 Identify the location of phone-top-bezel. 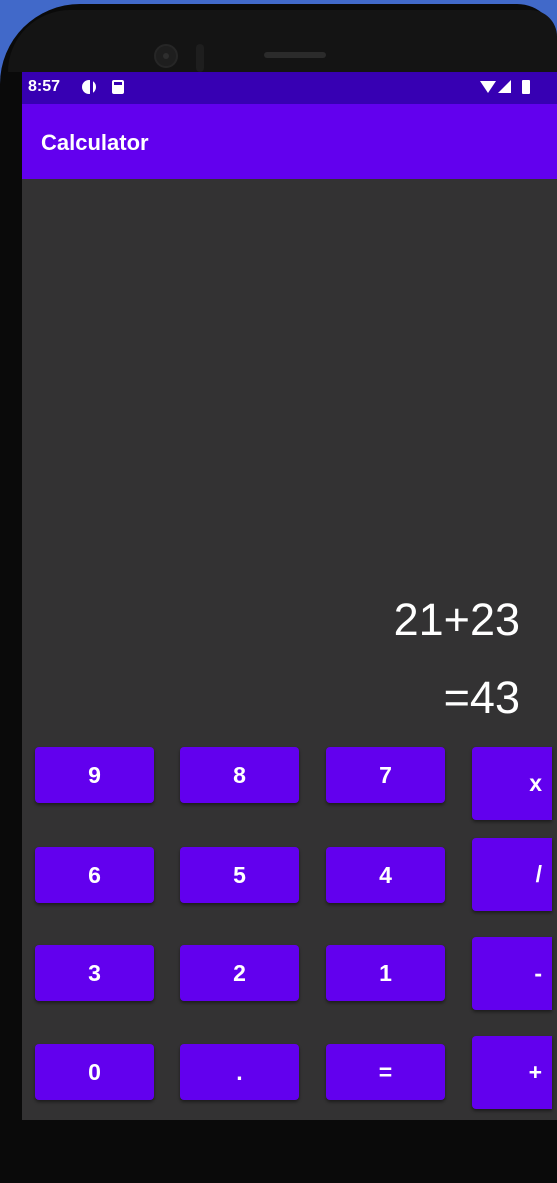
(282, 41).